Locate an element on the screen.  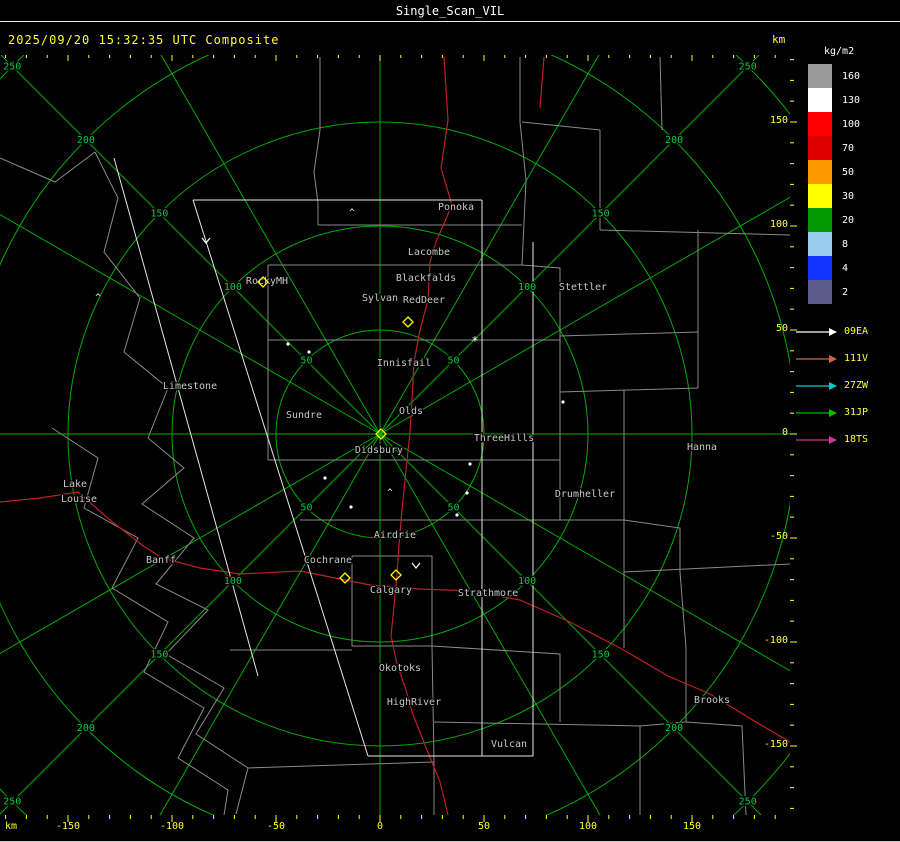
x-axis-label: 0 is located at coordinates (380, 826).